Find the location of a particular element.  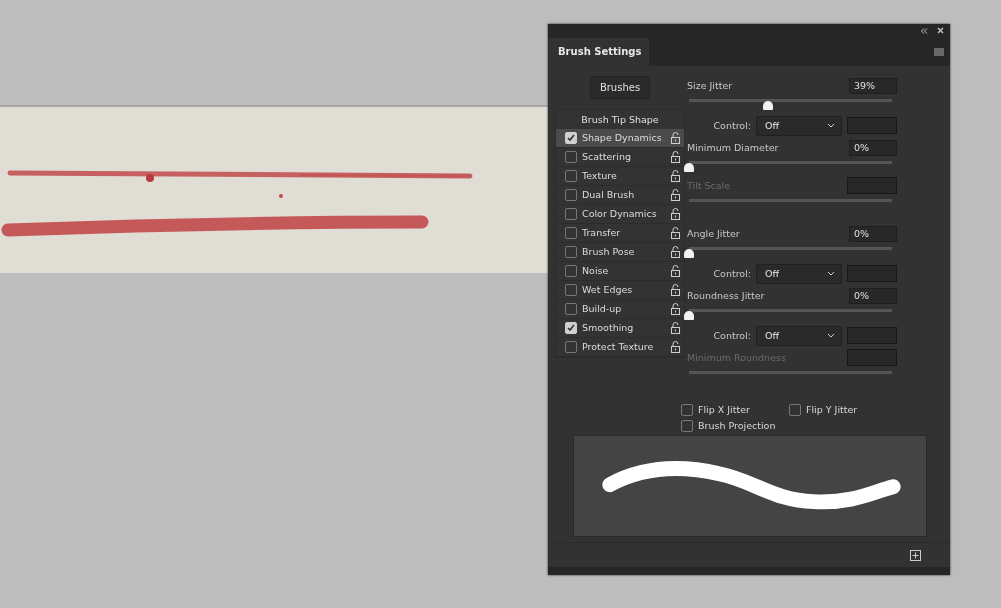

close-icon is located at coordinates (940, 31).